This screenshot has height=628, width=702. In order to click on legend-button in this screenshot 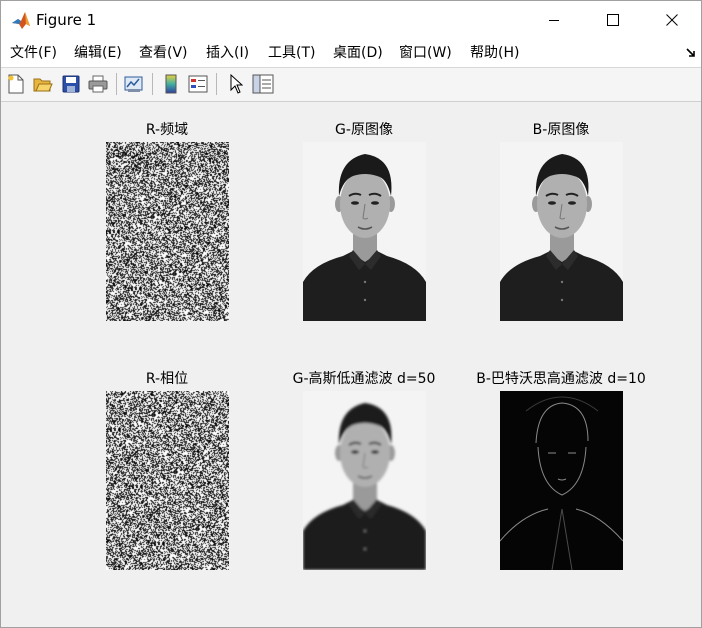, I will do `click(198, 84)`.